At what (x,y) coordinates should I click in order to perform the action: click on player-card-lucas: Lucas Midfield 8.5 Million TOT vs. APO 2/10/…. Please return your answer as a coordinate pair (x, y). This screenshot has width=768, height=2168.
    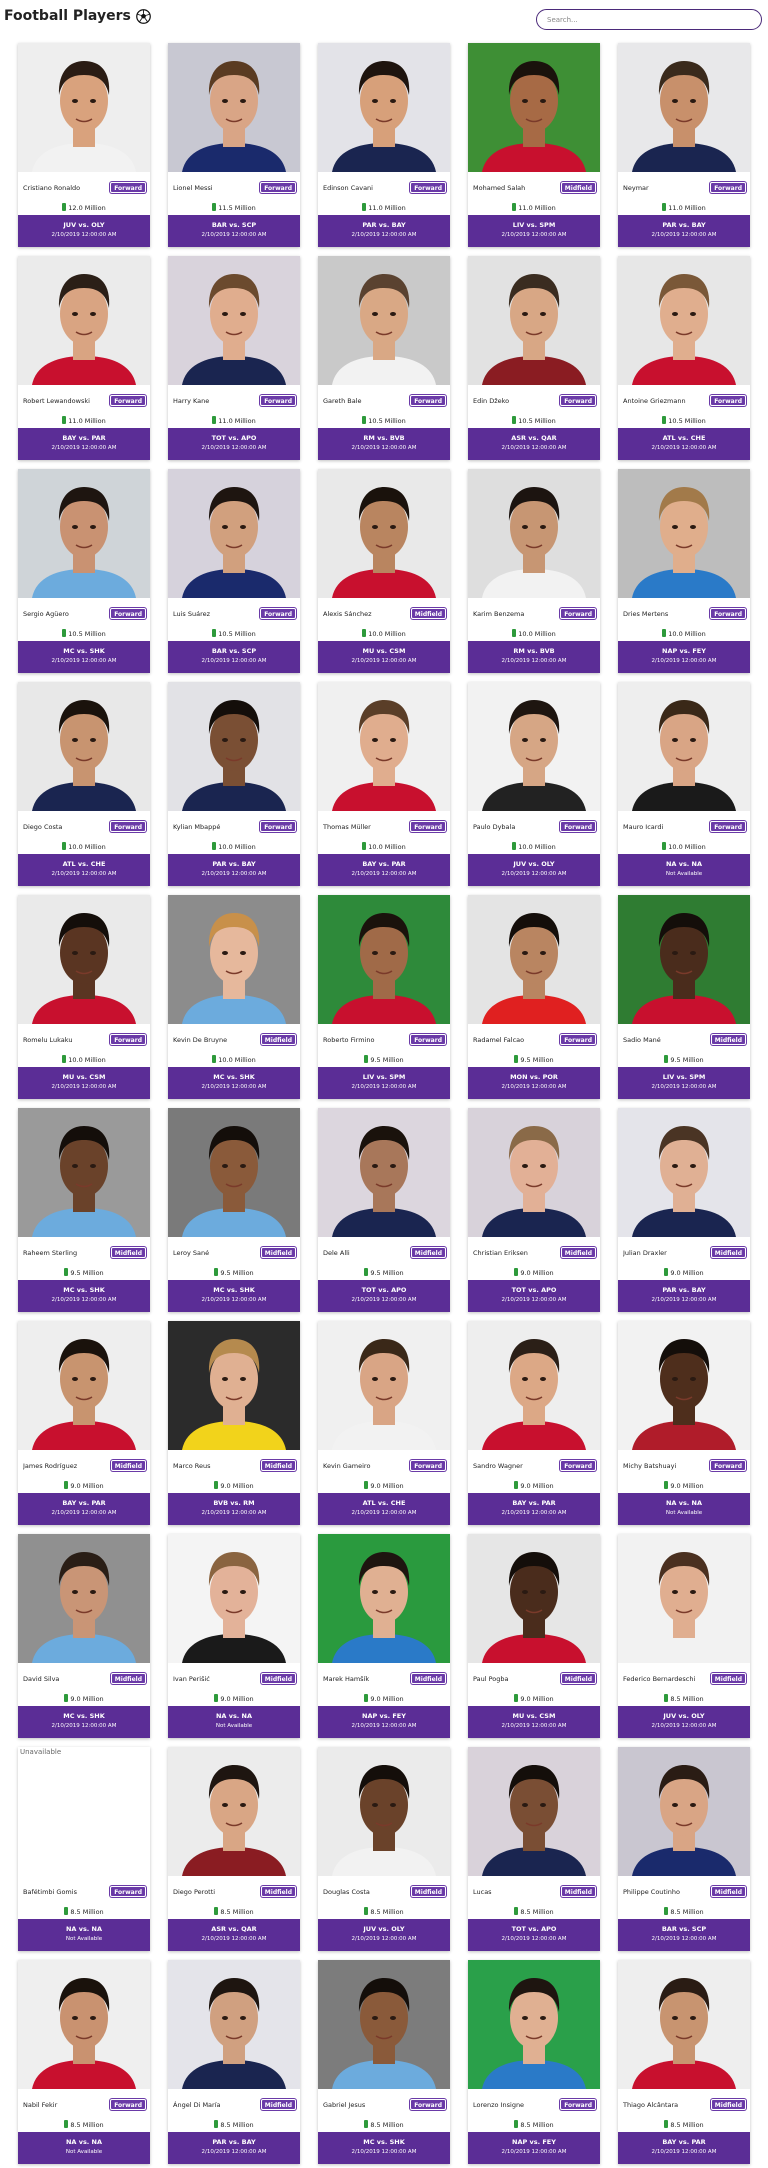
    Looking at the image, I should click on (534, 1849).